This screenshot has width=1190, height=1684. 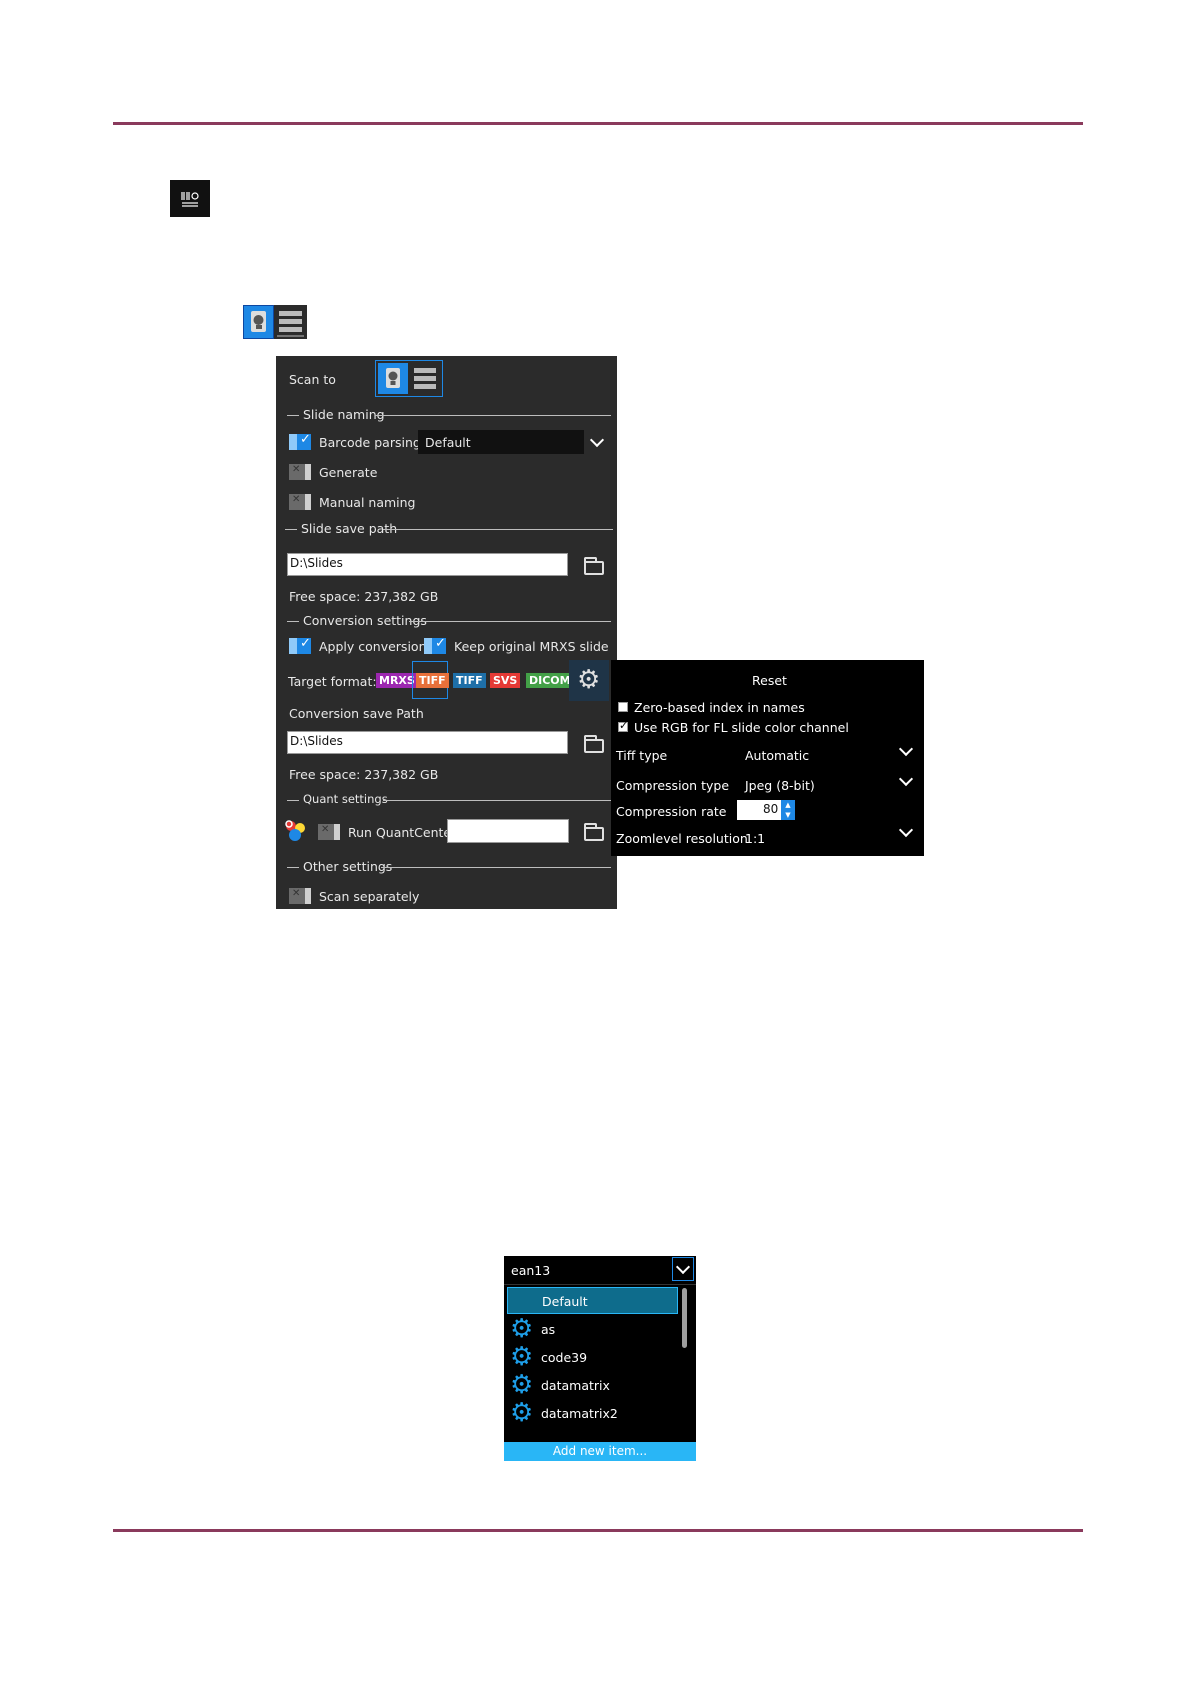 I want to click on scan-to-icon-pair, so click(x=275, y=322).